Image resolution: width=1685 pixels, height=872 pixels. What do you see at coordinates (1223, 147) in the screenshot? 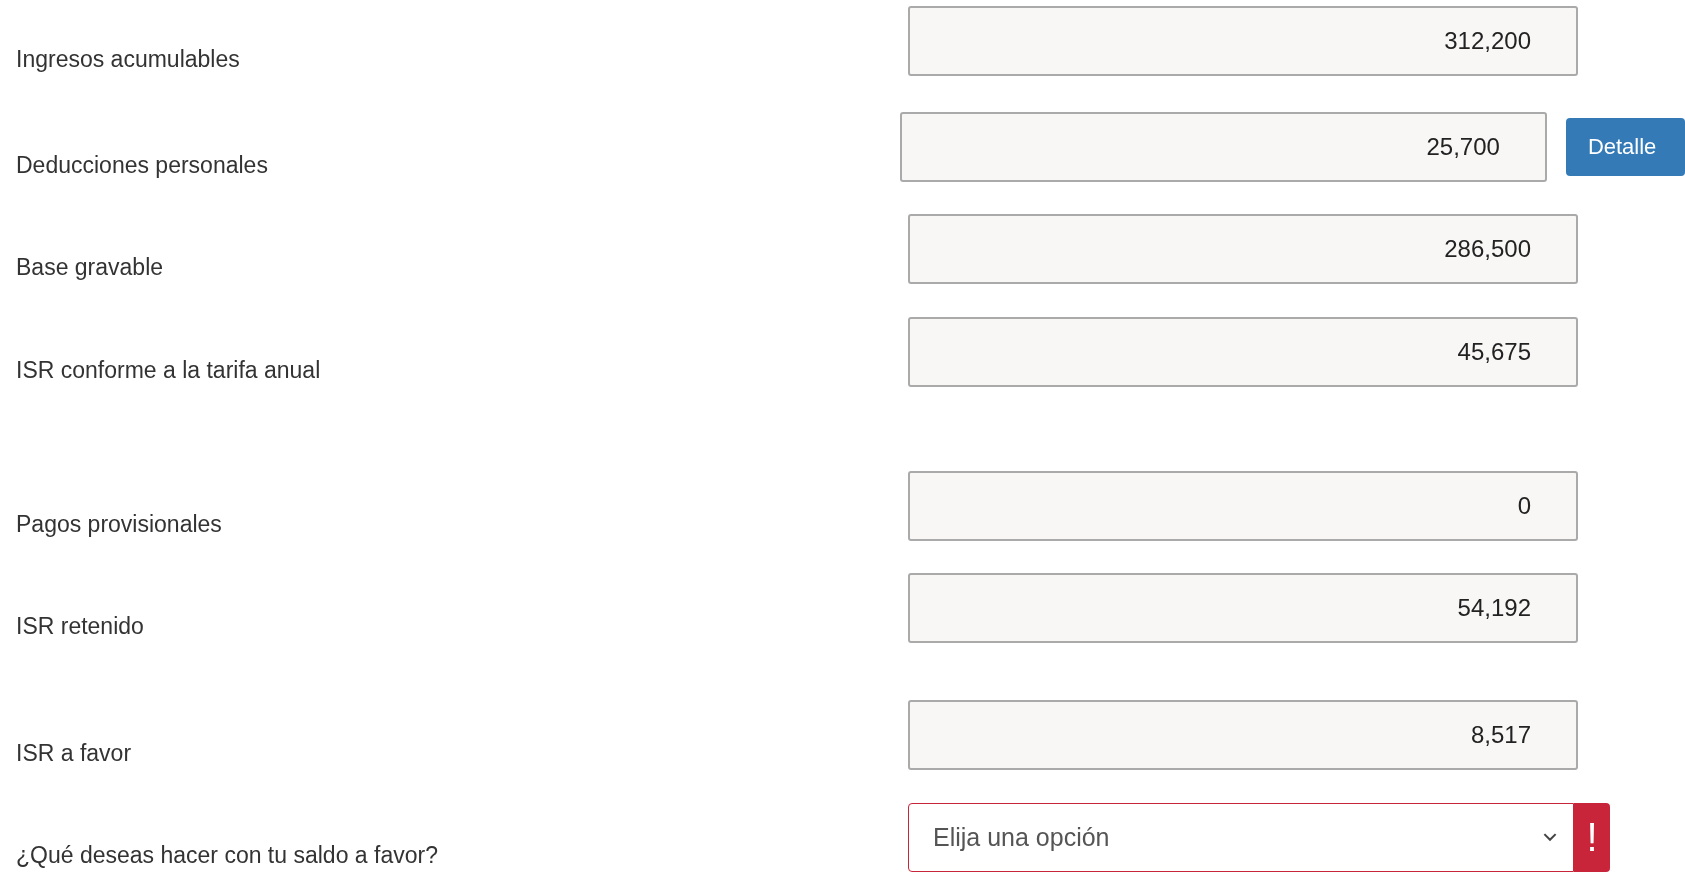
I see `amount-field: 25,700` at bounding box center [1223, 147].